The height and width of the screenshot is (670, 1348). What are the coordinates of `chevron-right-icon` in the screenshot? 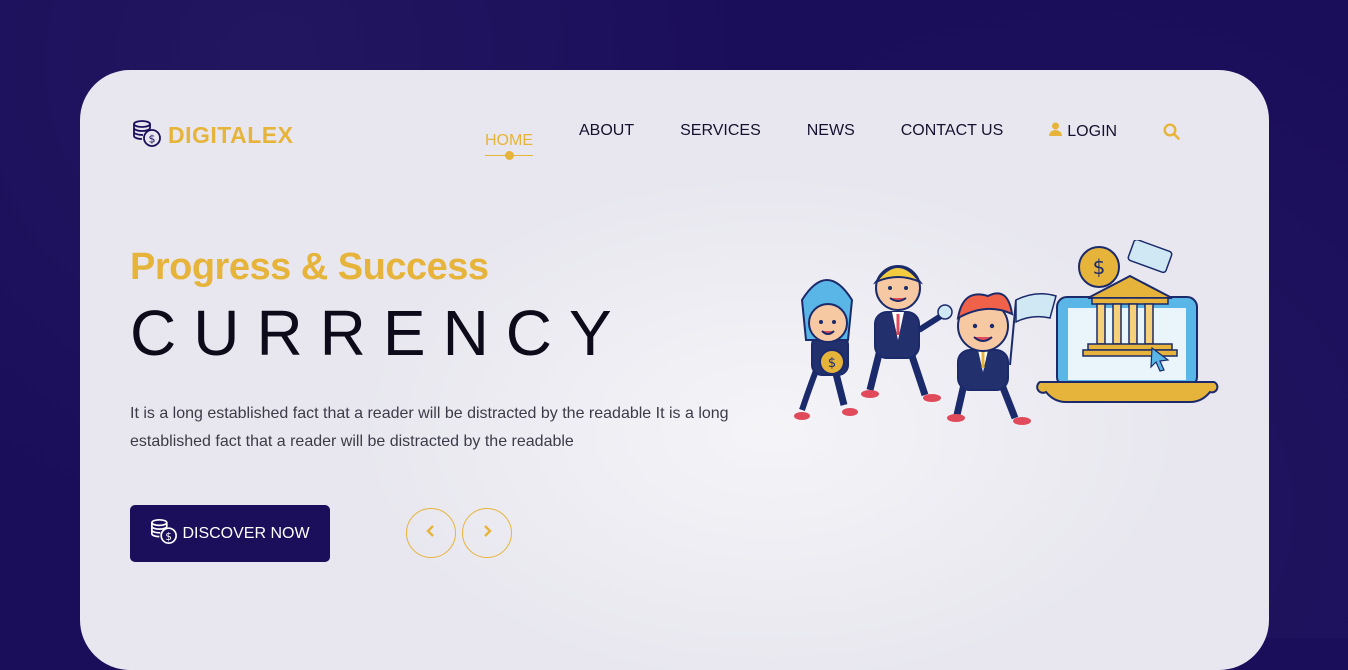 It's located at (487, 533).